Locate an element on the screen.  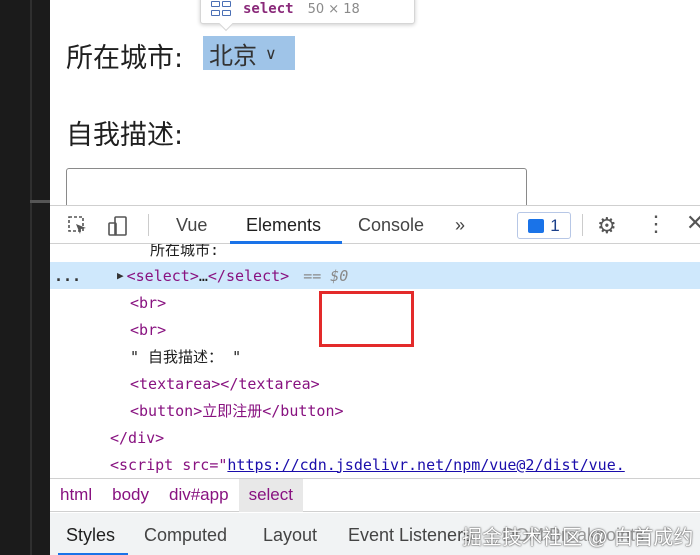
grid-icon is located at coordinates (221, 9).